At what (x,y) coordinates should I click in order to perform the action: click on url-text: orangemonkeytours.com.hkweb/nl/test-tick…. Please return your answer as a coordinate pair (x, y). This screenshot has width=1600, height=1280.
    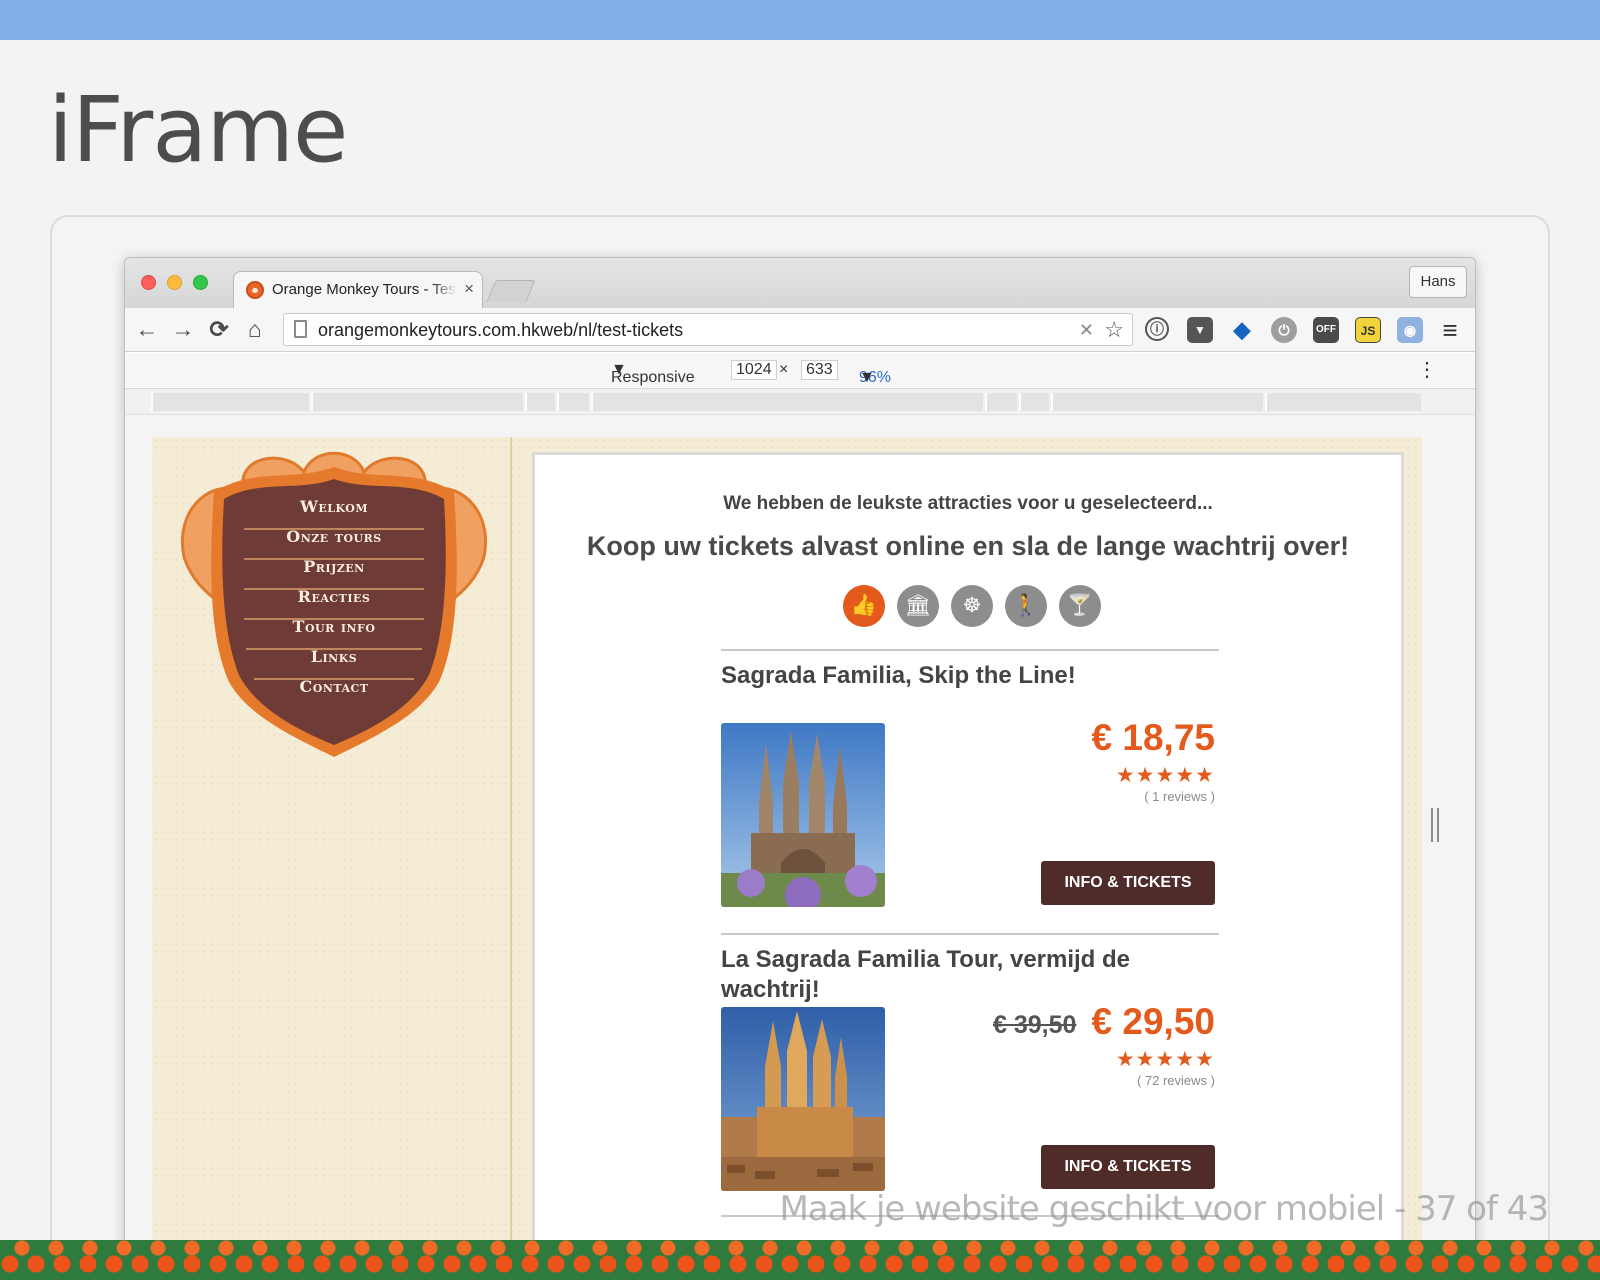
    Looking at the image, I should click on (501, 330).